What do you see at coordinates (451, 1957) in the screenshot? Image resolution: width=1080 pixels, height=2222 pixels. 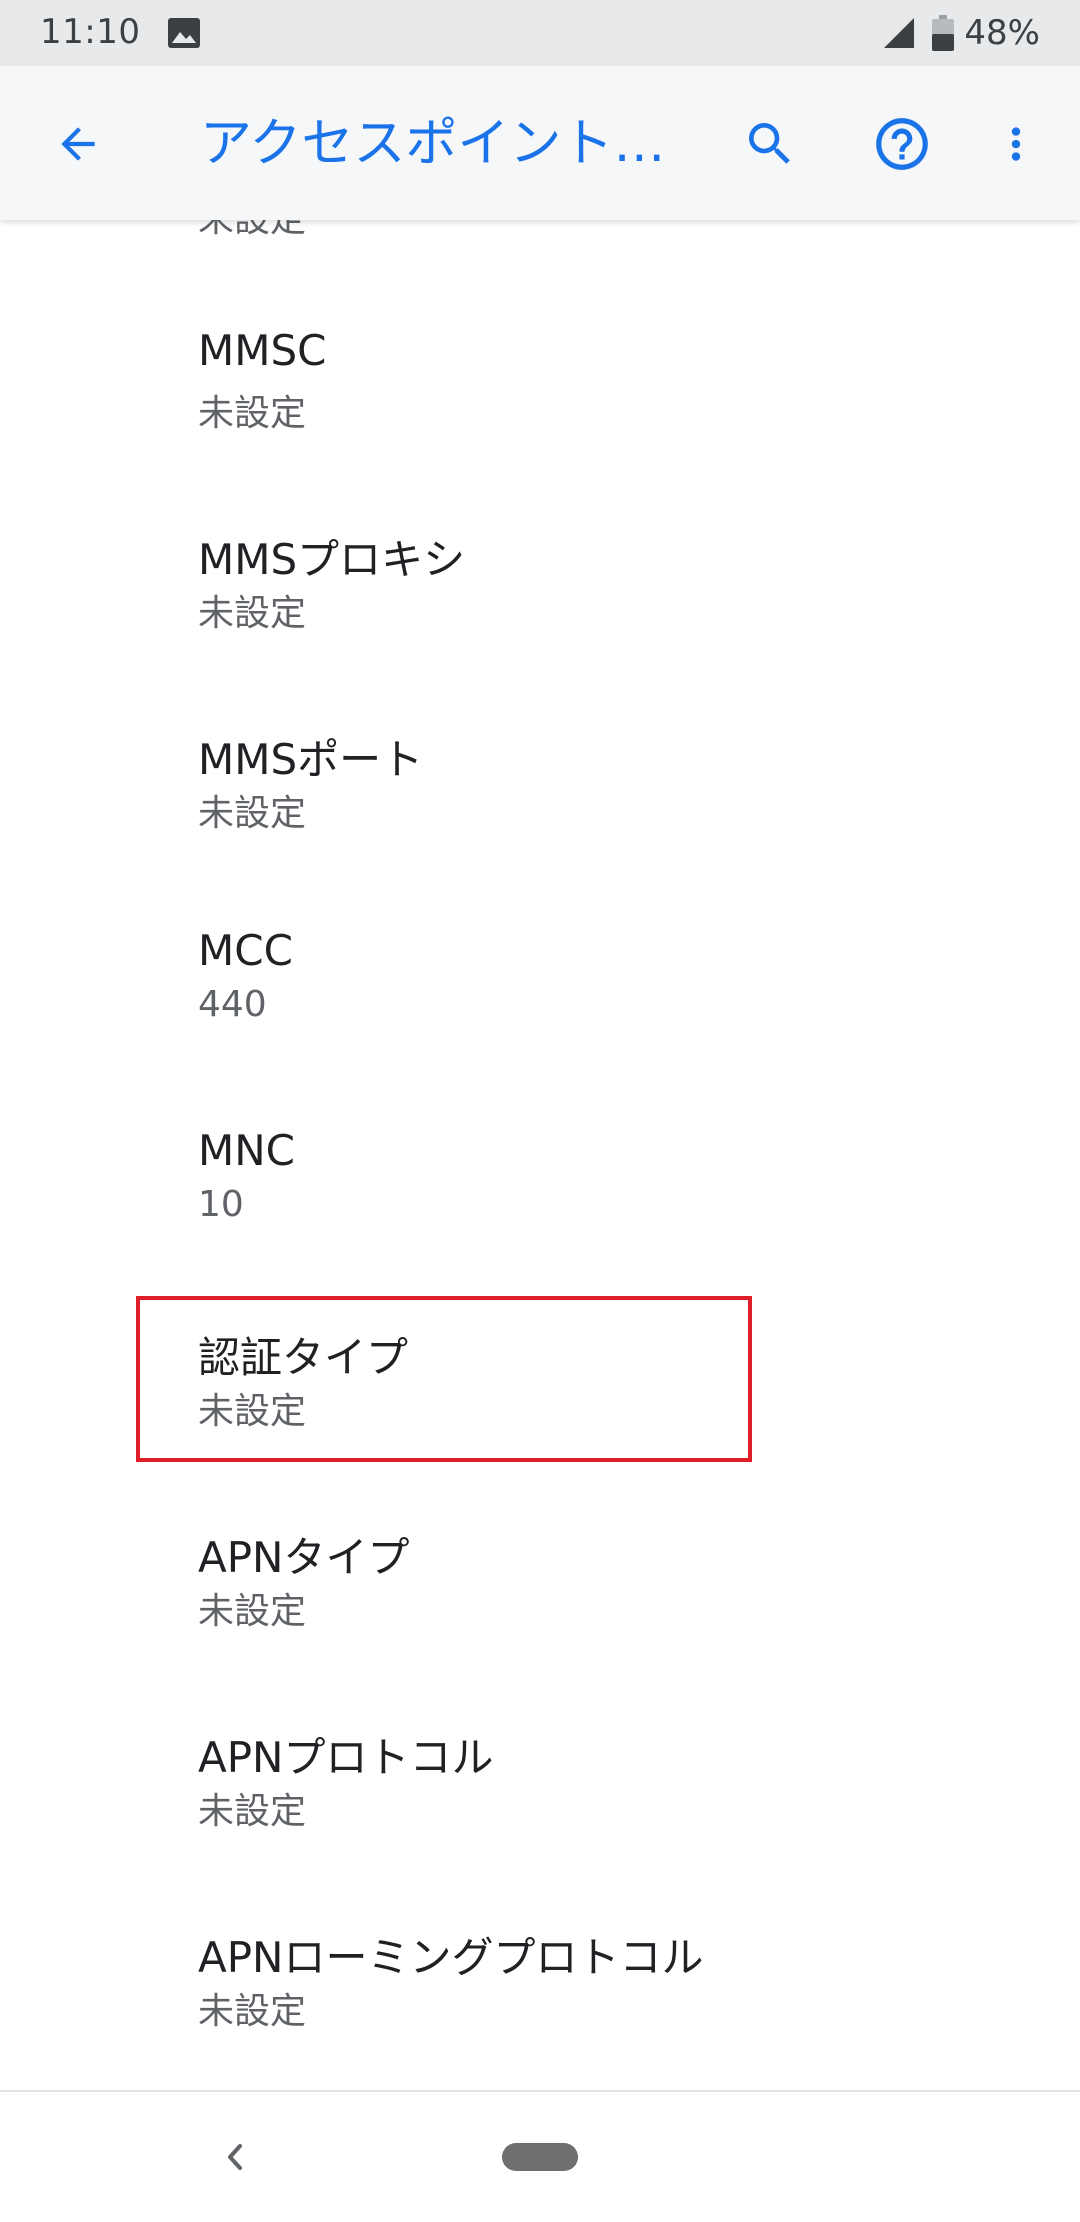 I see `pref-title: APNローミングプロトコル` at bounding box center [451, 1957].